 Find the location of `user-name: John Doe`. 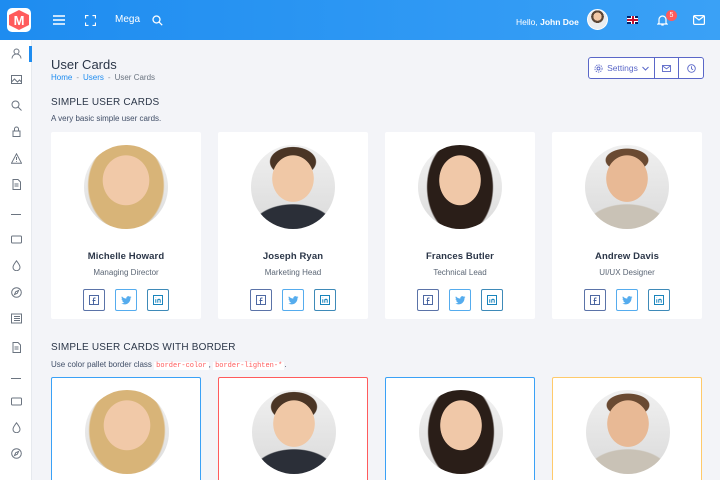

user-name: John Doe is located at coordinates (559, 22).